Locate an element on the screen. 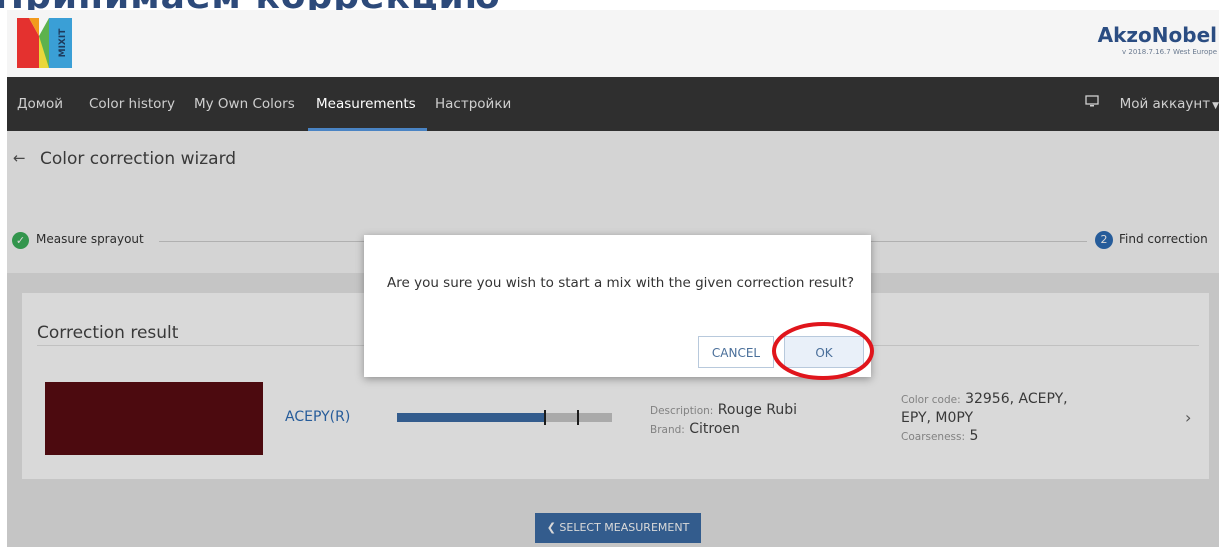  highlight-circle is located at coordinates (823, 351).